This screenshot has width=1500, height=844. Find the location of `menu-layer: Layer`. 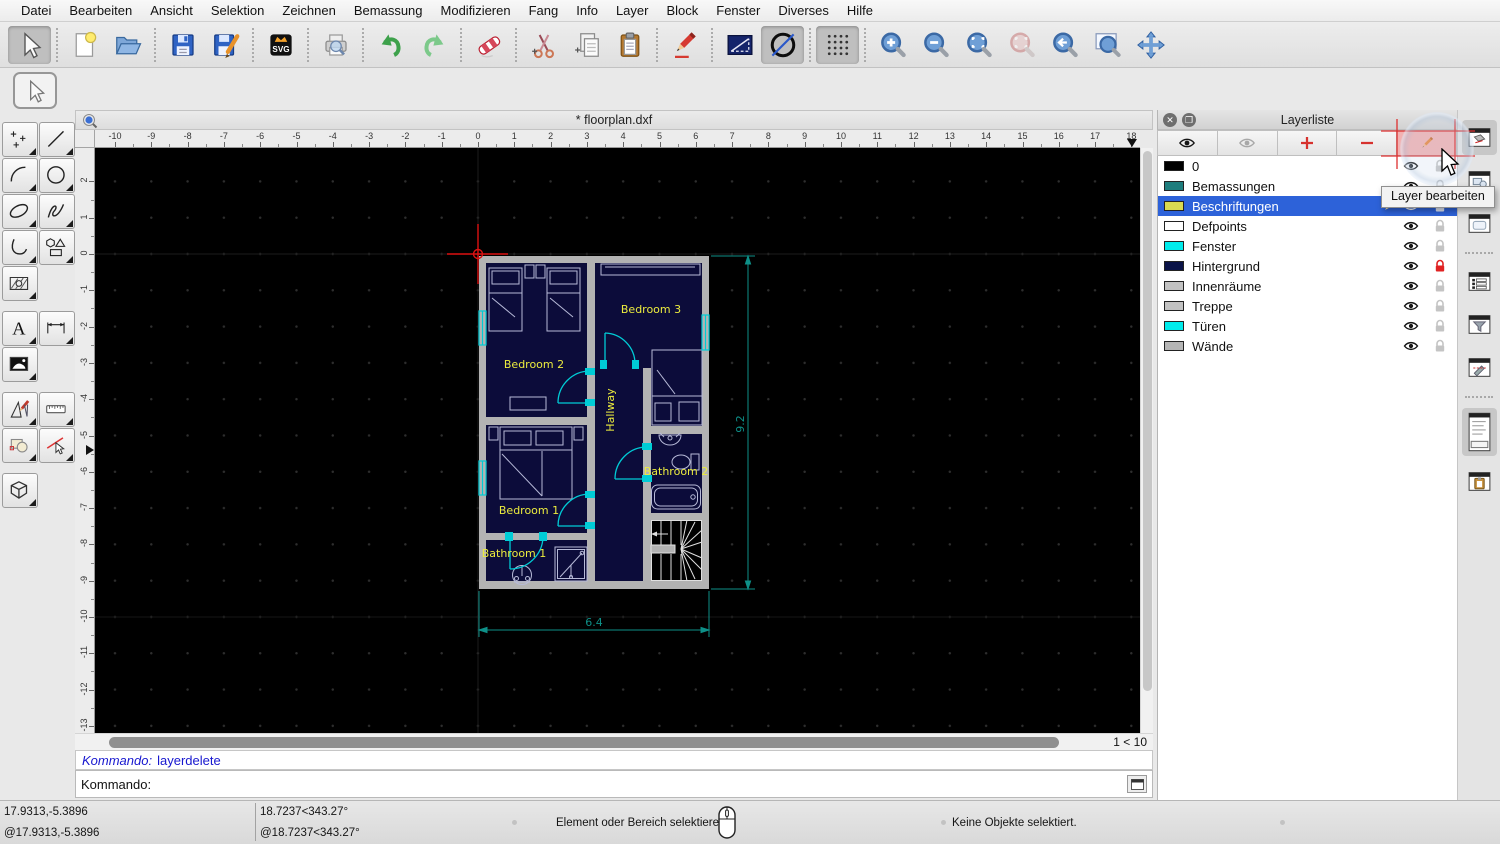

menu-layer: Layer is located at coordinates (632, 10).